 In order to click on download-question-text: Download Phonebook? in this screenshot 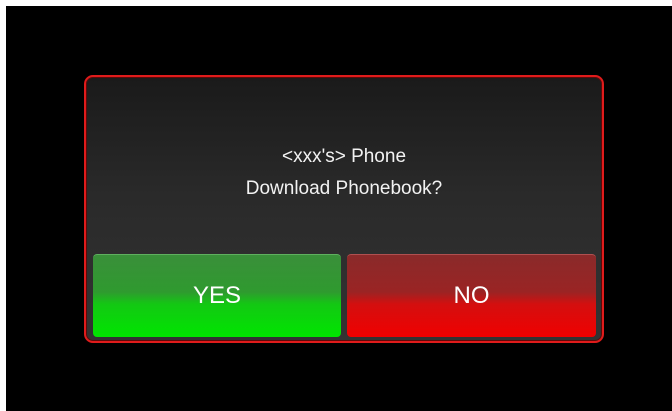, I will do `click(344, 188)`.